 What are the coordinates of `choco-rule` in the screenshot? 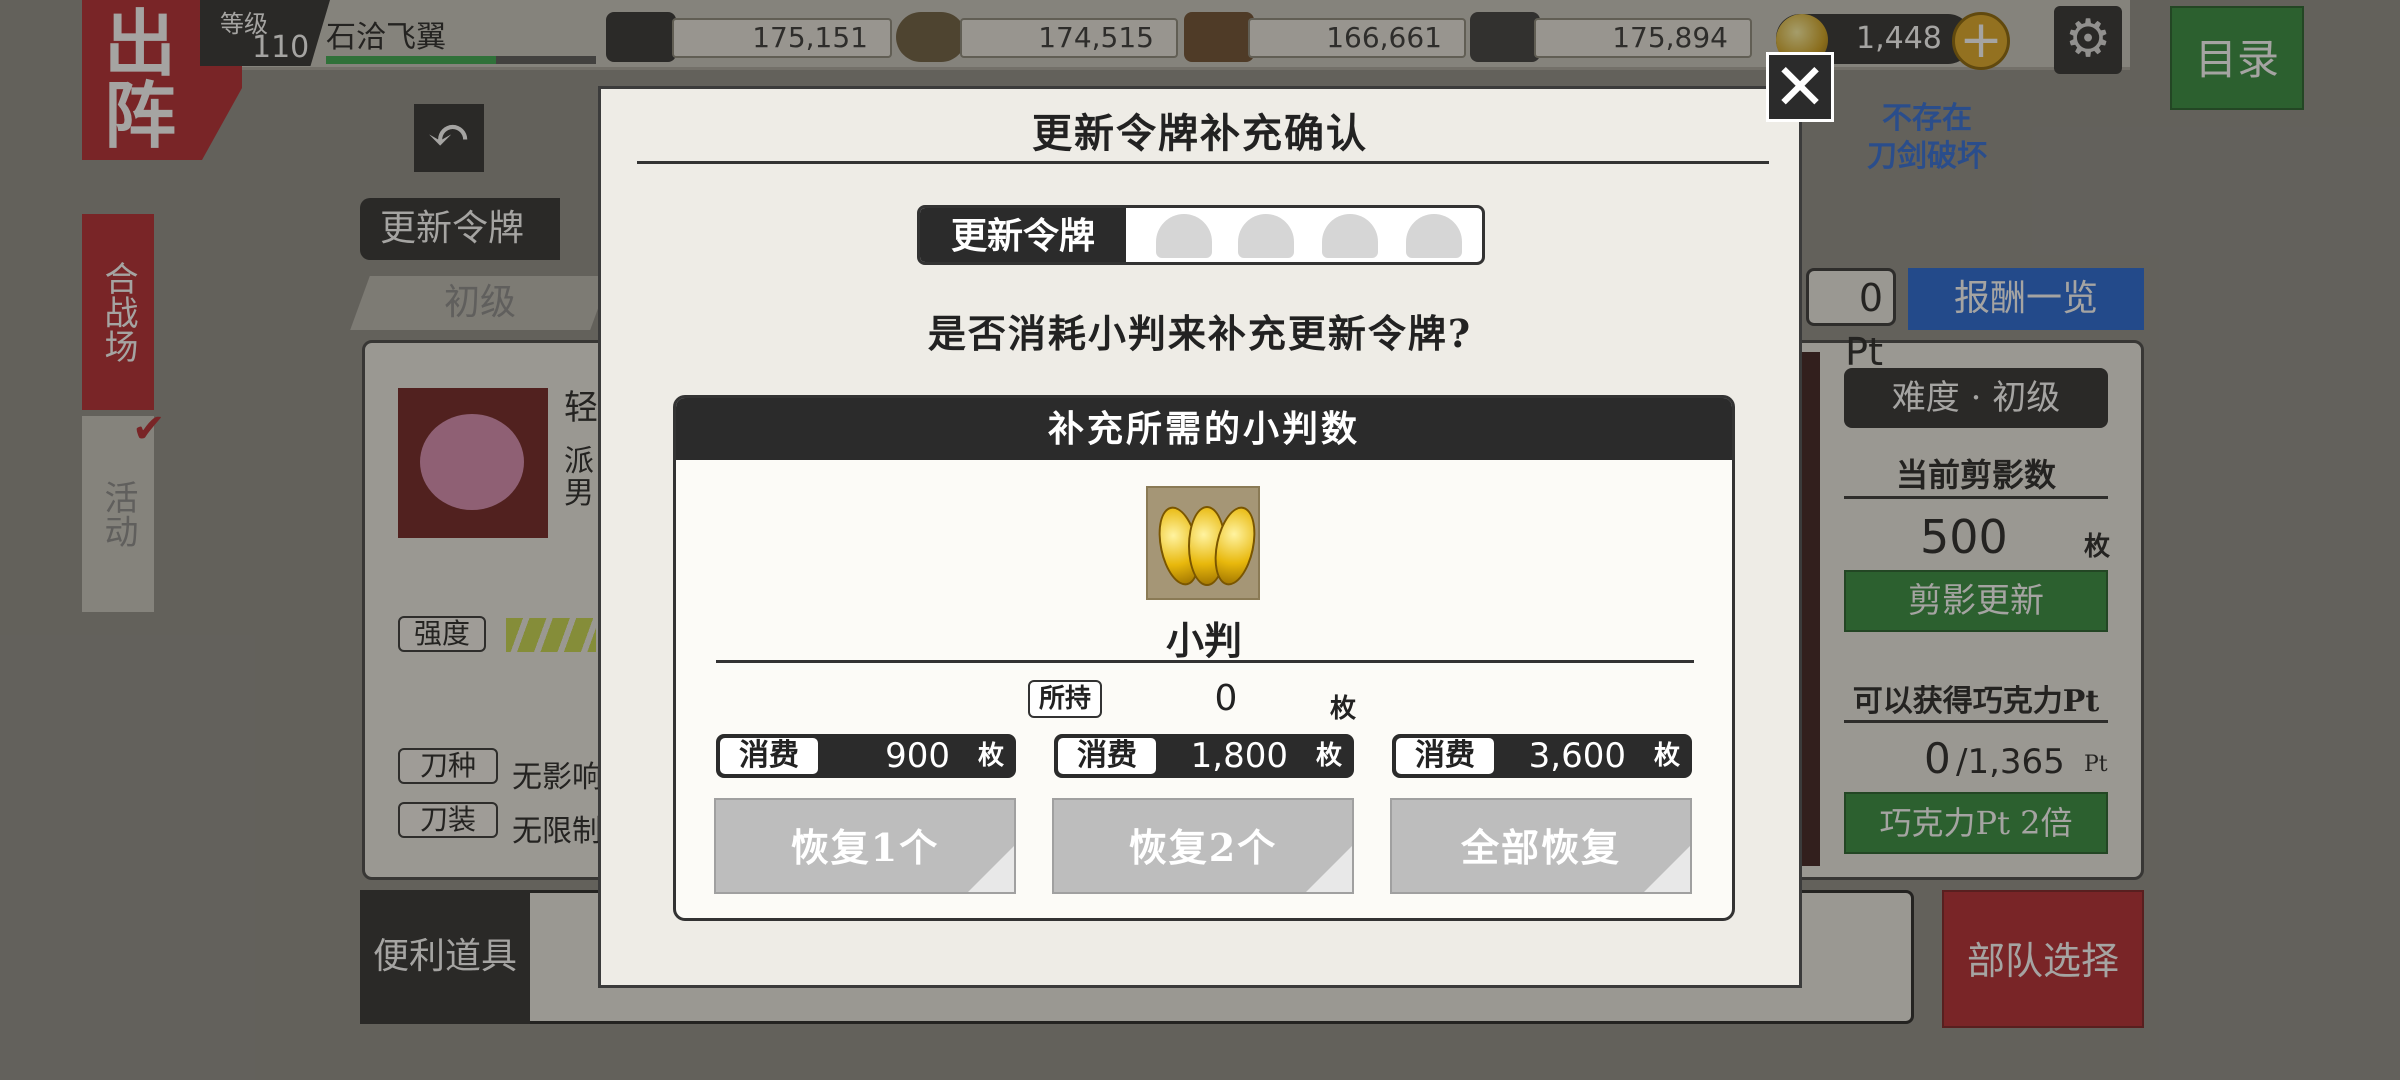 It's located at (1976, 721).